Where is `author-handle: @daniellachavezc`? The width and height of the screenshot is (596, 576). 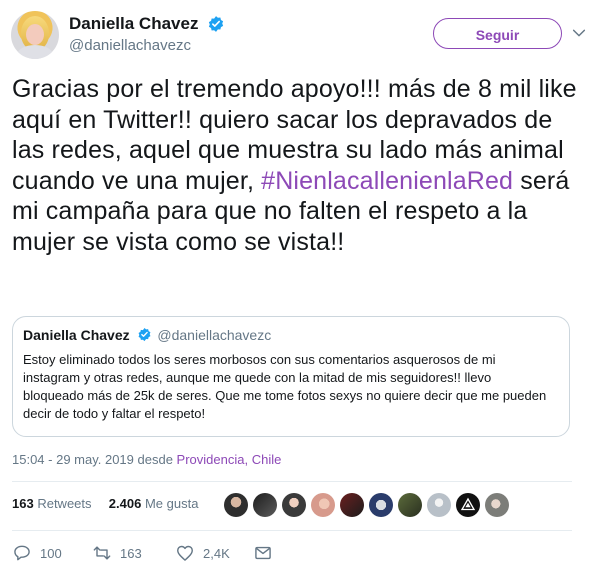 author-handle: @daniellachavezc is located at coordinates (147, 45).